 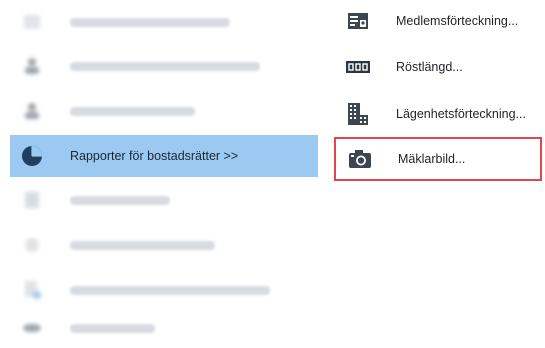 What do you see at coordinates (32, 111) in the screenshot?
I see `person-icon` at bounding box center [32, 111].